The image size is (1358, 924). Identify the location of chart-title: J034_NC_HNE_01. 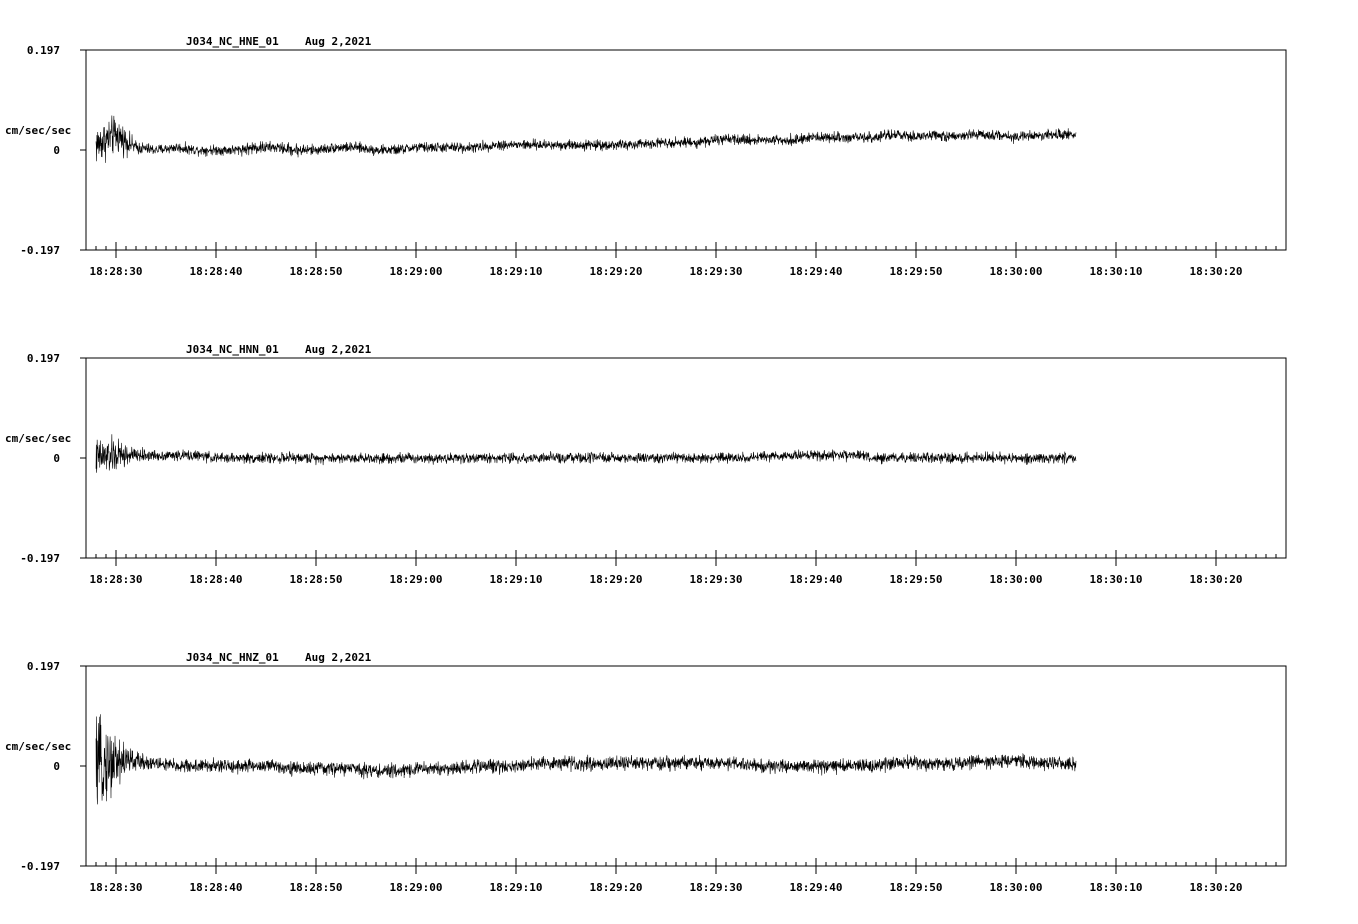
(232, 41).